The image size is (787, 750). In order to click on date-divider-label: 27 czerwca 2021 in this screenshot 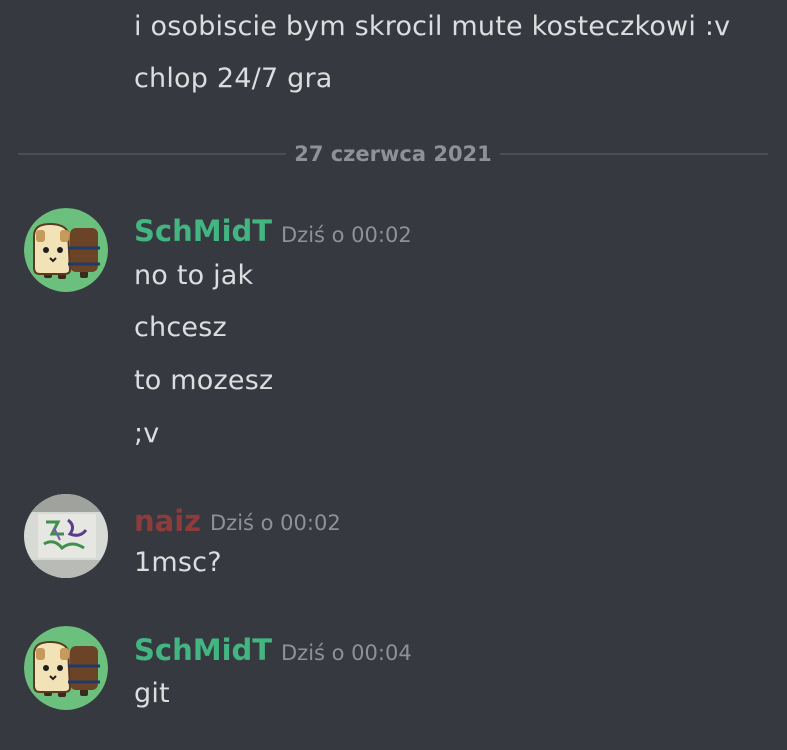, I will do `click(393, 154)`.